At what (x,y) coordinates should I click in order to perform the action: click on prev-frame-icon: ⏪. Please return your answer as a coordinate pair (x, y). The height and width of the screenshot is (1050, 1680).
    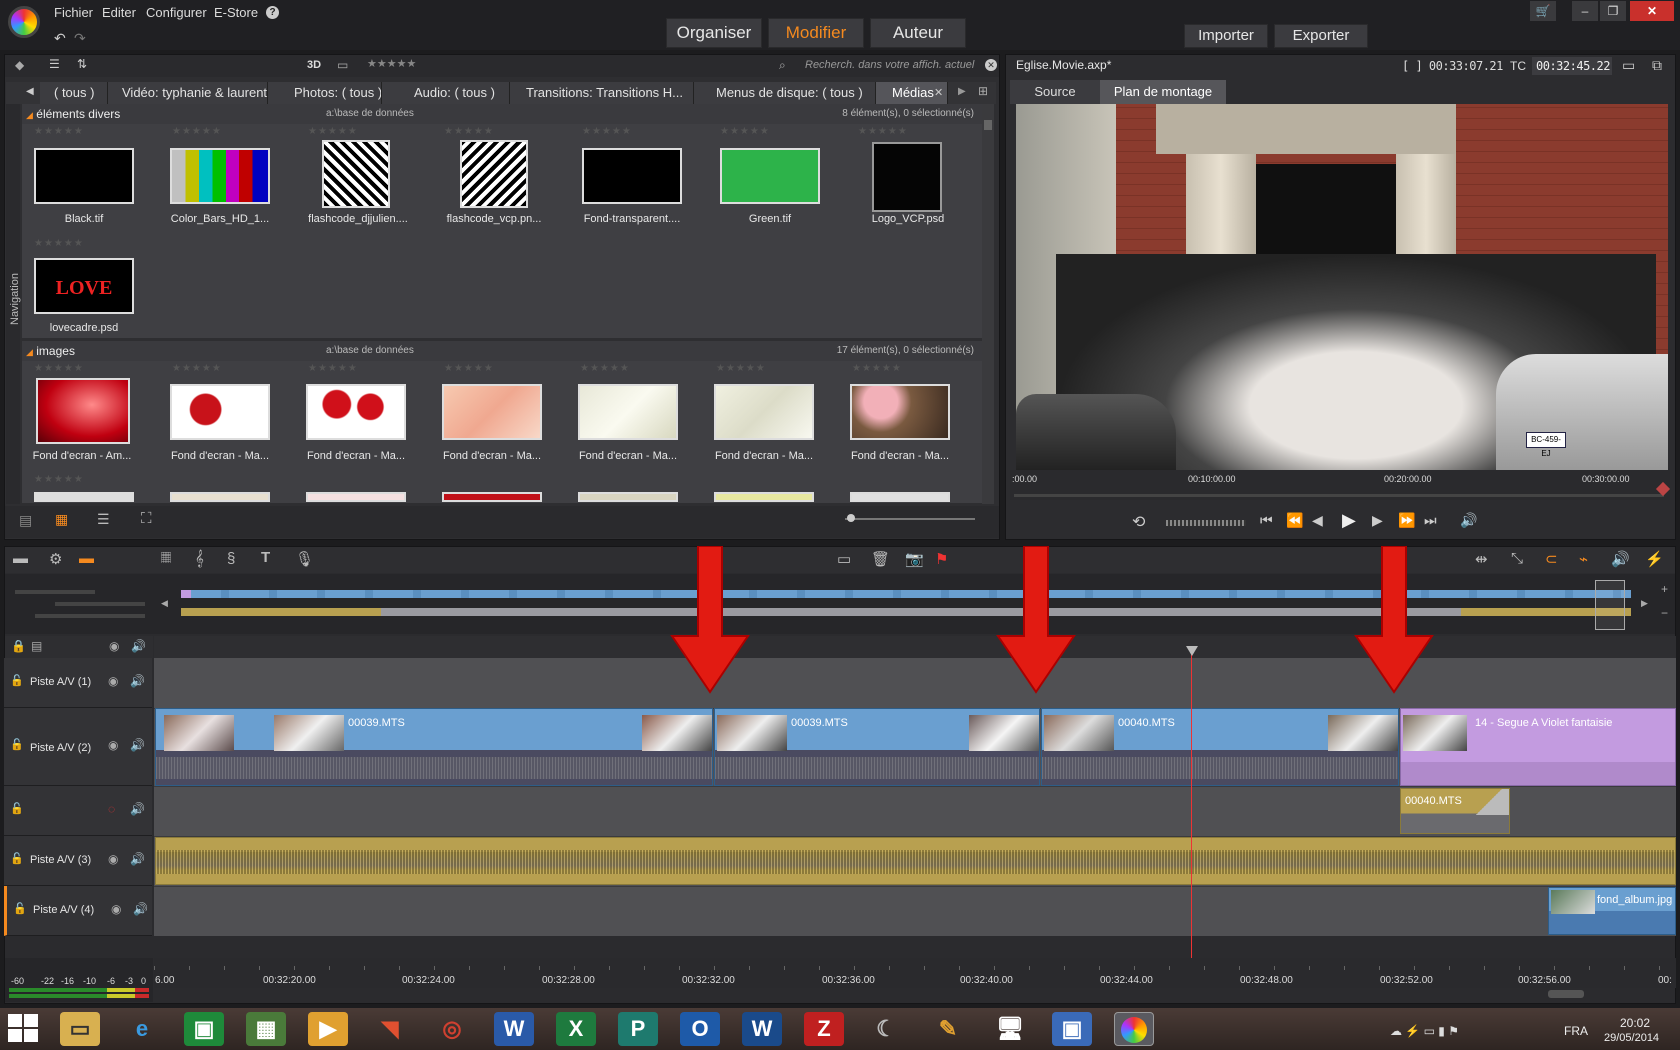
    Looking at the image, I should click on (1294, 520).